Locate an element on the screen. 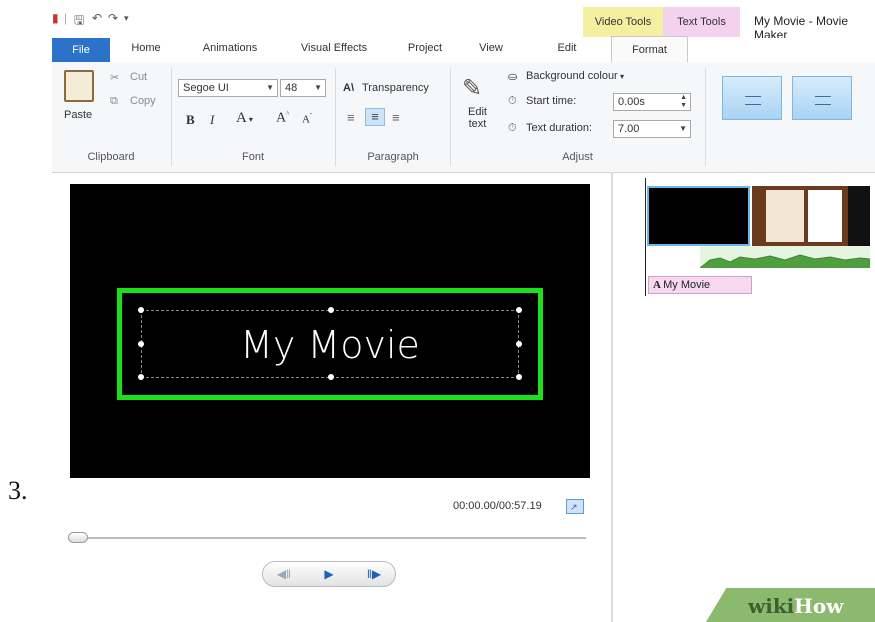 The image size is (875, 622). adjust-group-label: Adjust is located at coordinates (577, 157).